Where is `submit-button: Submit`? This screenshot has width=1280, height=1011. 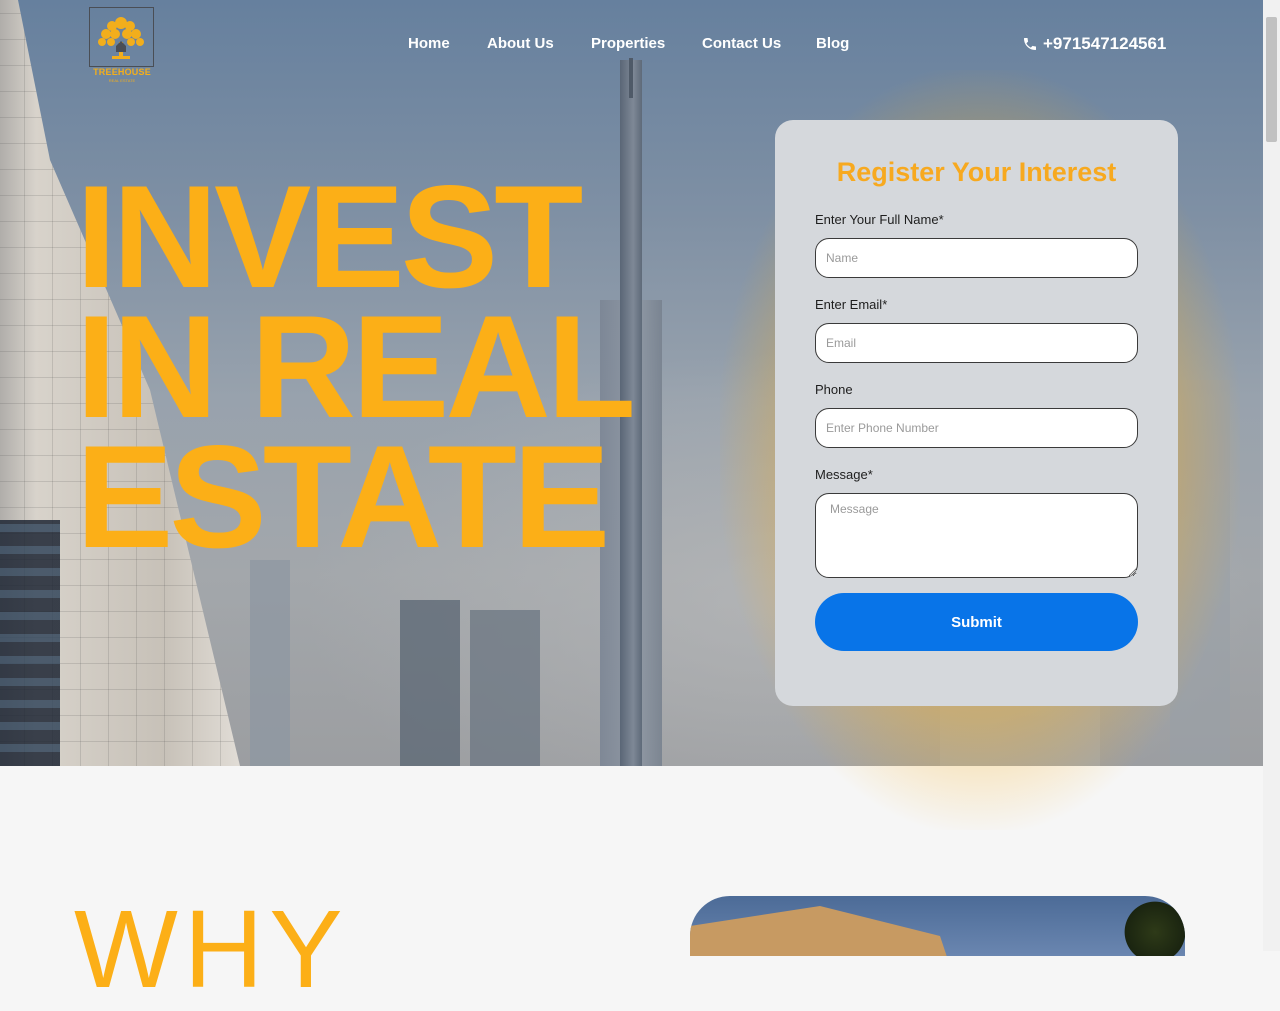 submit-button: Submit is located at coordinates (976, 622).